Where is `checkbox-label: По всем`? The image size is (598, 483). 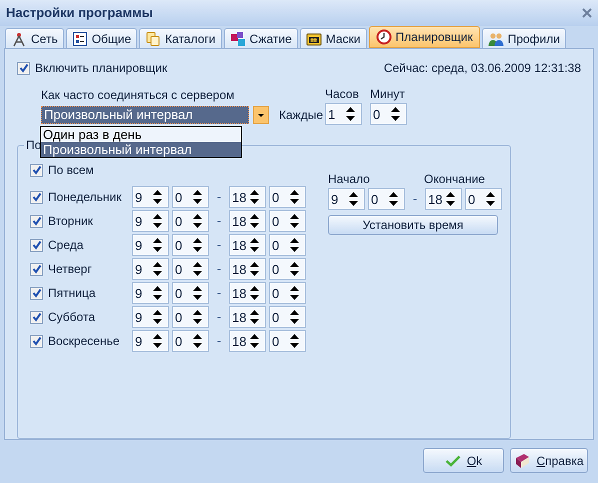
checkbox-label: По всем is located at coordinates (71, 170).